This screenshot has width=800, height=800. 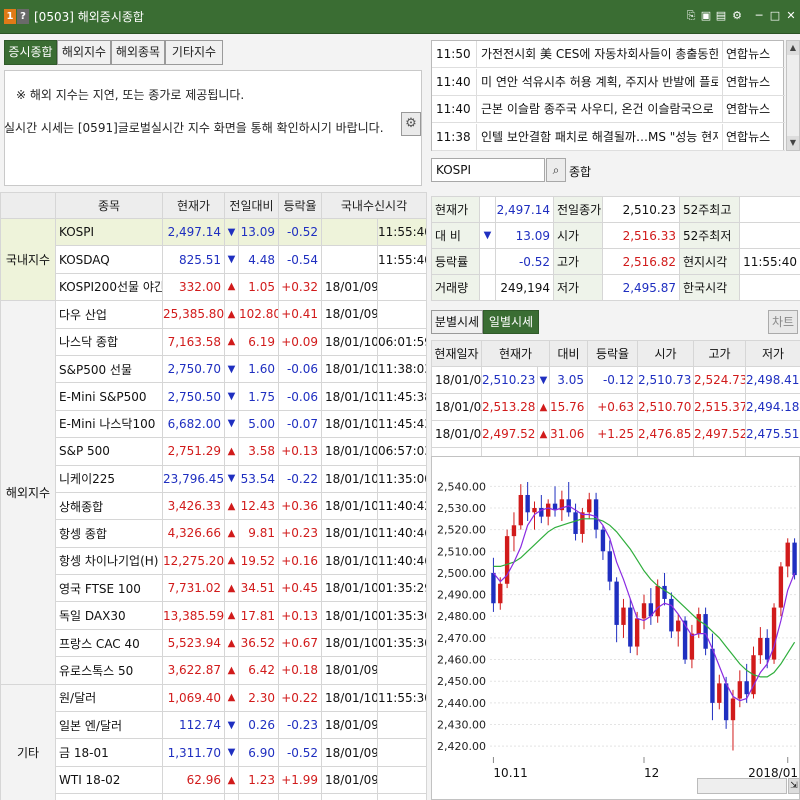 I want to click on group-label: 해외지수, so click(x=28, y=492).